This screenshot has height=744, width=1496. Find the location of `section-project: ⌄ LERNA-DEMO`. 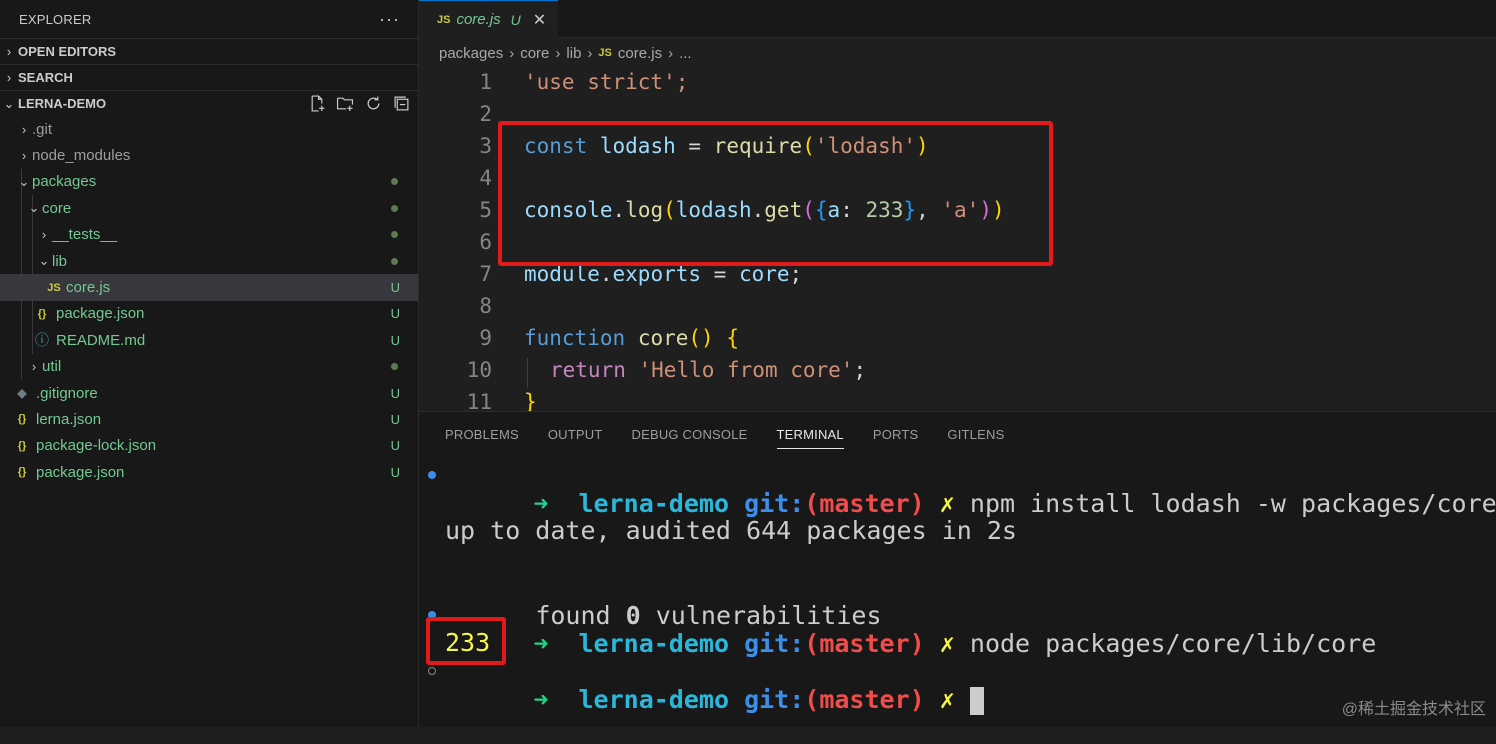

section-project: ⌄ LERNA-DEMO is located at coordinates (209, 103).